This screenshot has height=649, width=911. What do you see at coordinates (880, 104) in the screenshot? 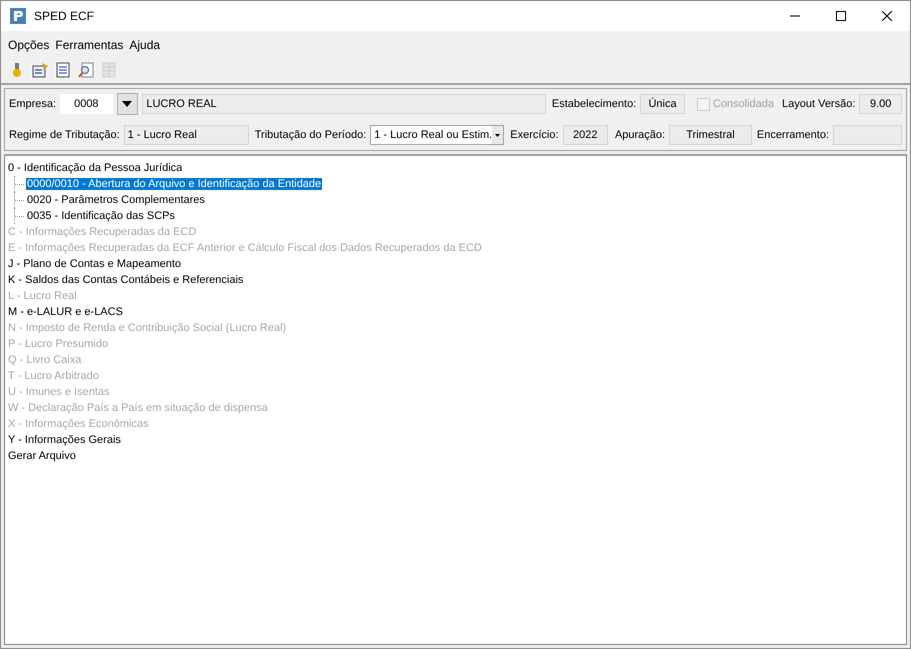
I see `layout-version-field: 9.00` at bounding box center [880, 104].